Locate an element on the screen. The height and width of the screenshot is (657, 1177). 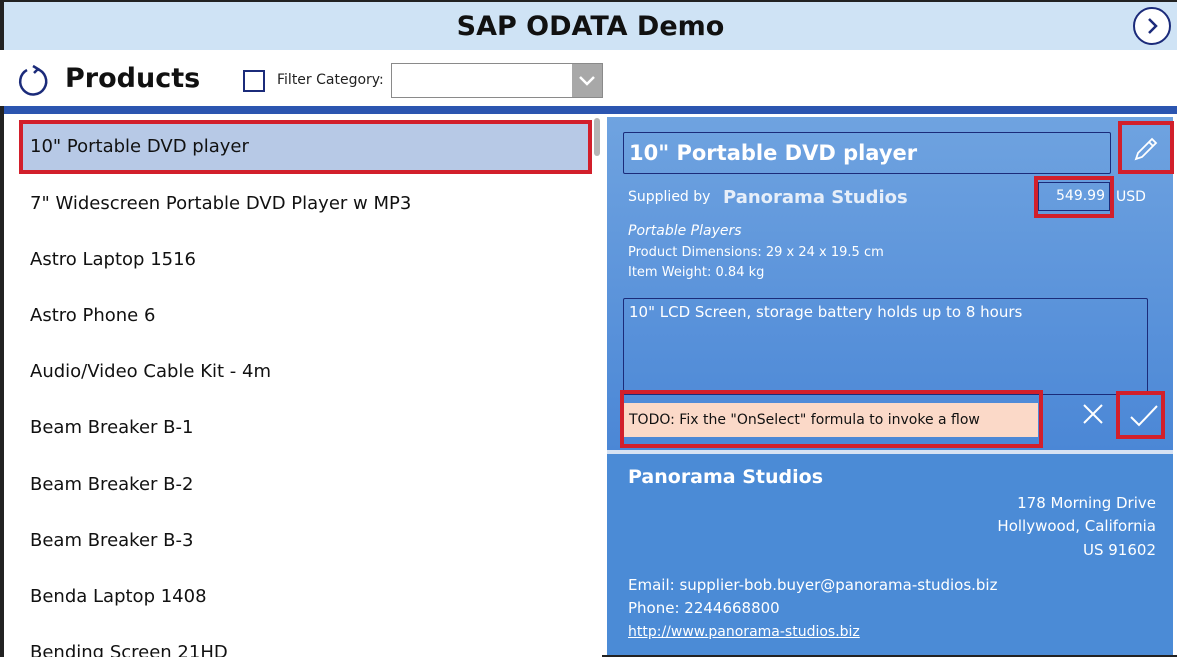
next-screen-button is located at coordinates (1152, 26).